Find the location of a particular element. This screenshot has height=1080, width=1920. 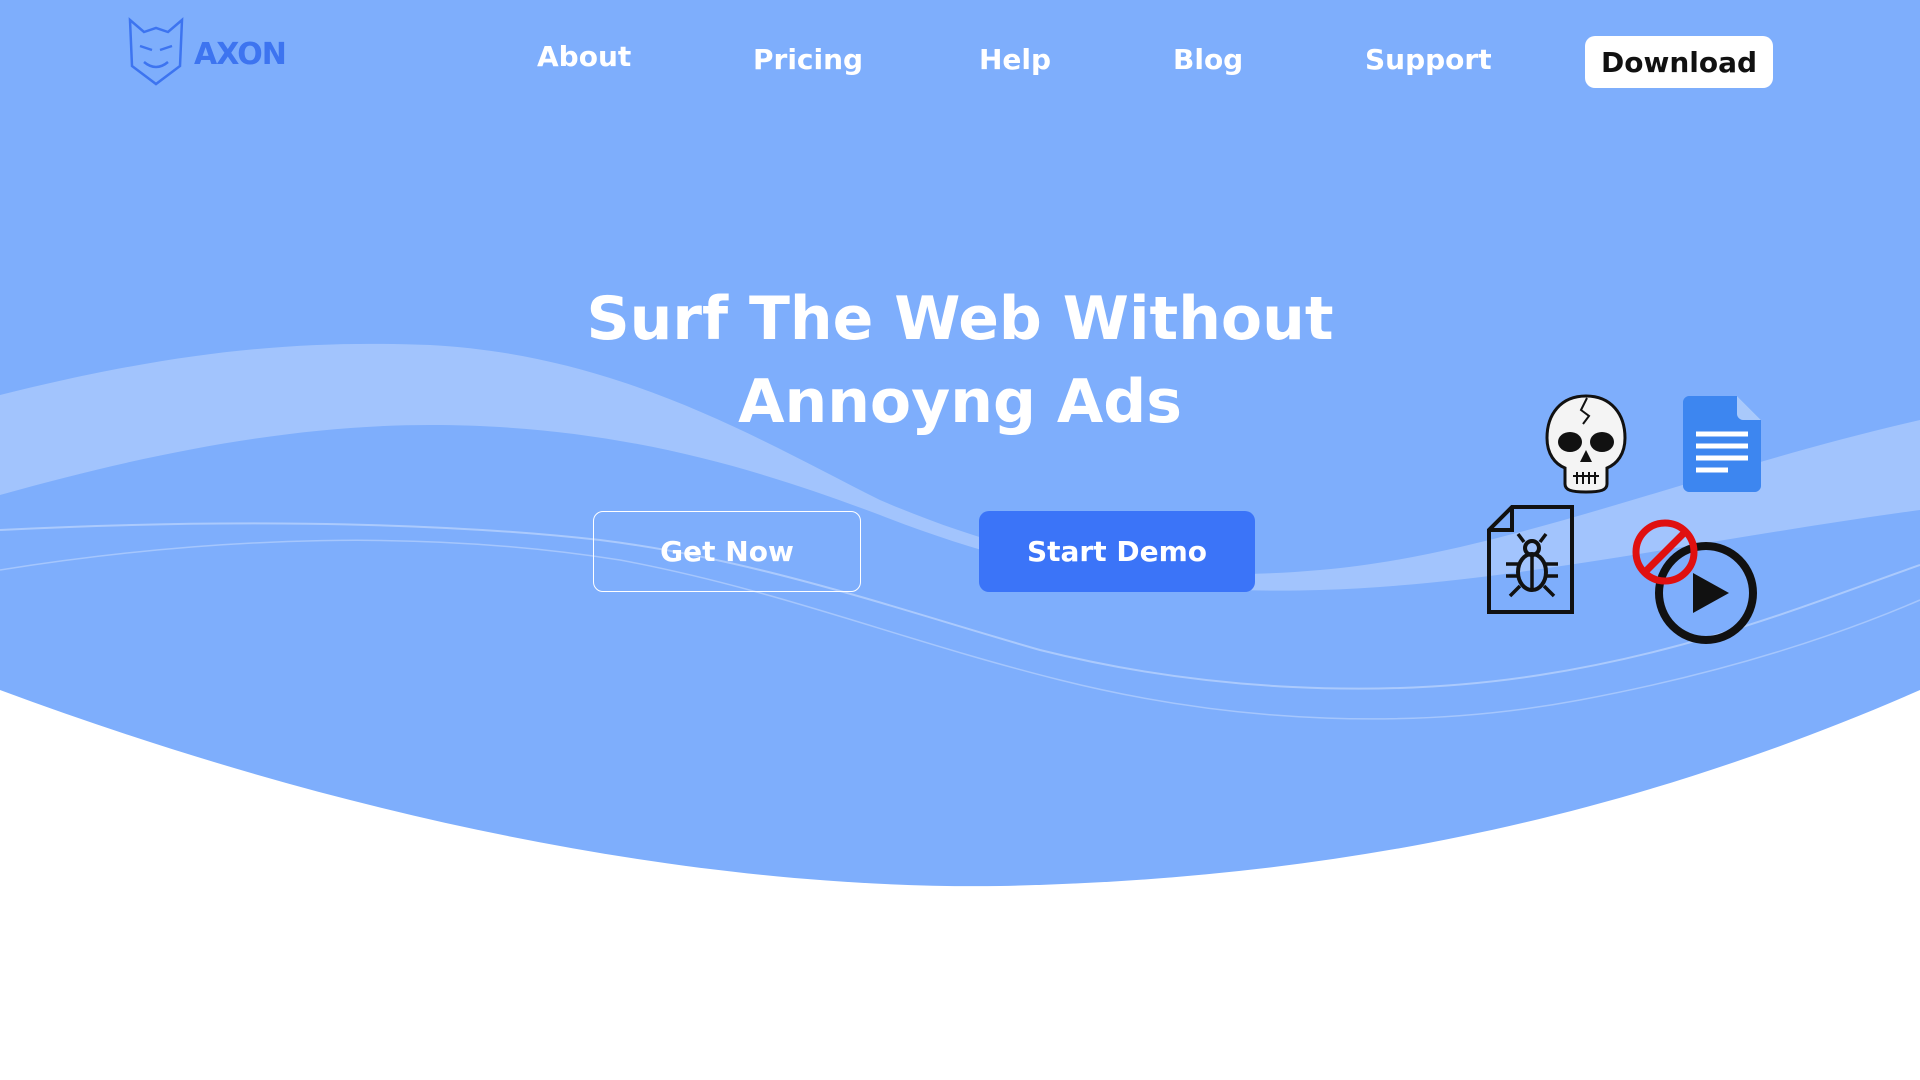

headline-line-1: Surf The Web Without is located at coordinates (960, 319).